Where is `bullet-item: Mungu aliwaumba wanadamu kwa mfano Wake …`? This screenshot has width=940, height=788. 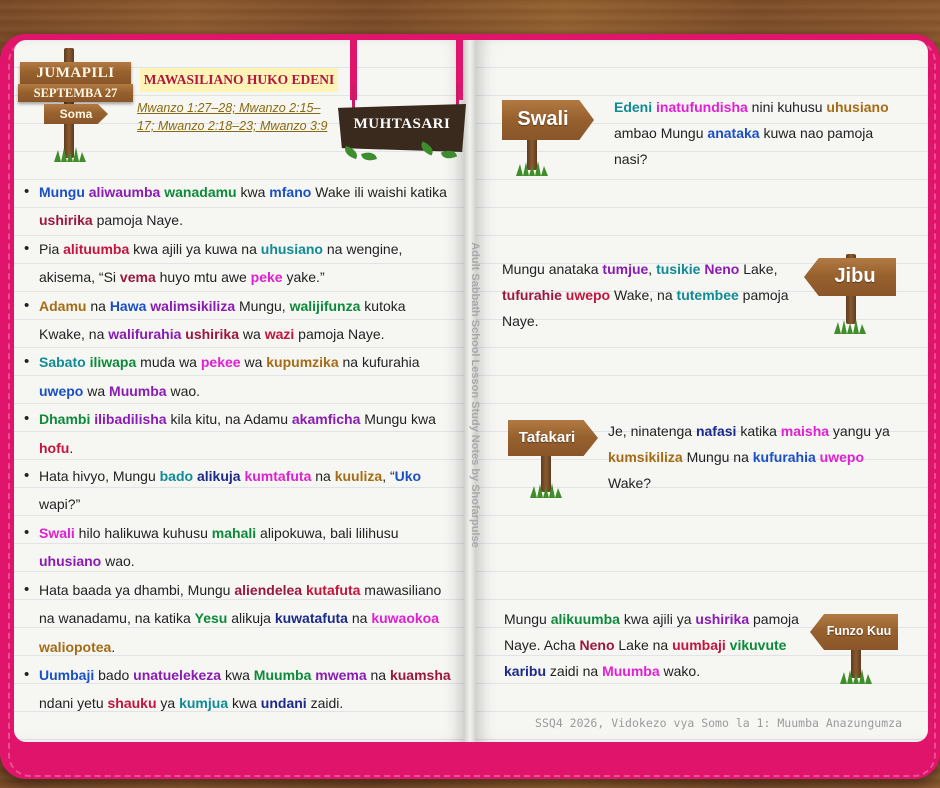
bullet-item: Mungu aliwaumba wanadamu kwa mfano Wake … is located at coordinates (239, 206).